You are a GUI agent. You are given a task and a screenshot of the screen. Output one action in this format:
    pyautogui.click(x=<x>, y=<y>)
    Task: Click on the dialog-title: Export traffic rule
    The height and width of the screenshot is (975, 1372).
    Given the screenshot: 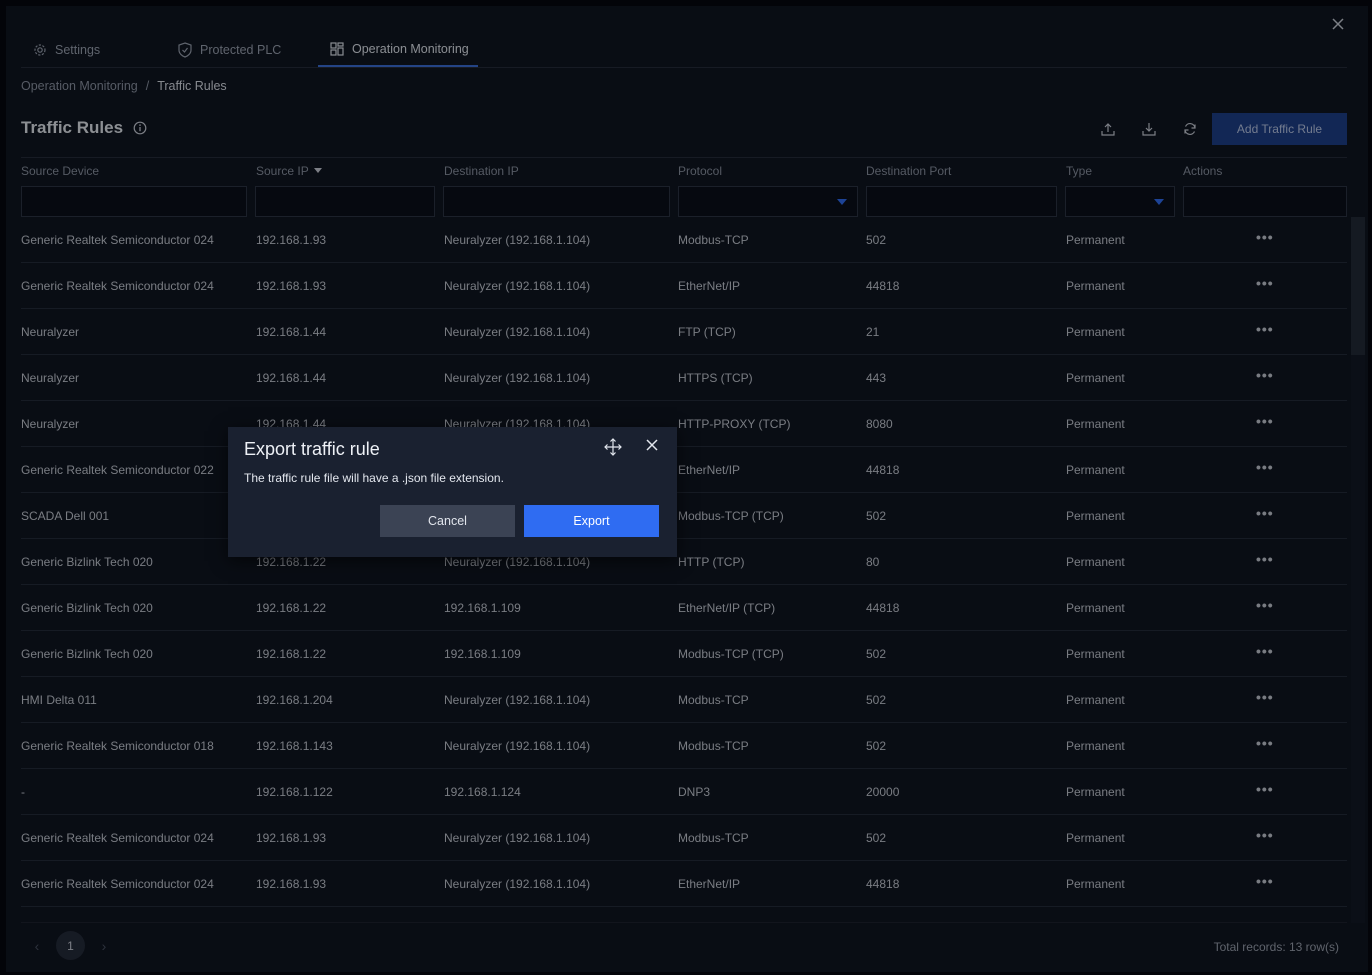 What is the action you would take?
    pyautogui.click(x=312, y=449)
    